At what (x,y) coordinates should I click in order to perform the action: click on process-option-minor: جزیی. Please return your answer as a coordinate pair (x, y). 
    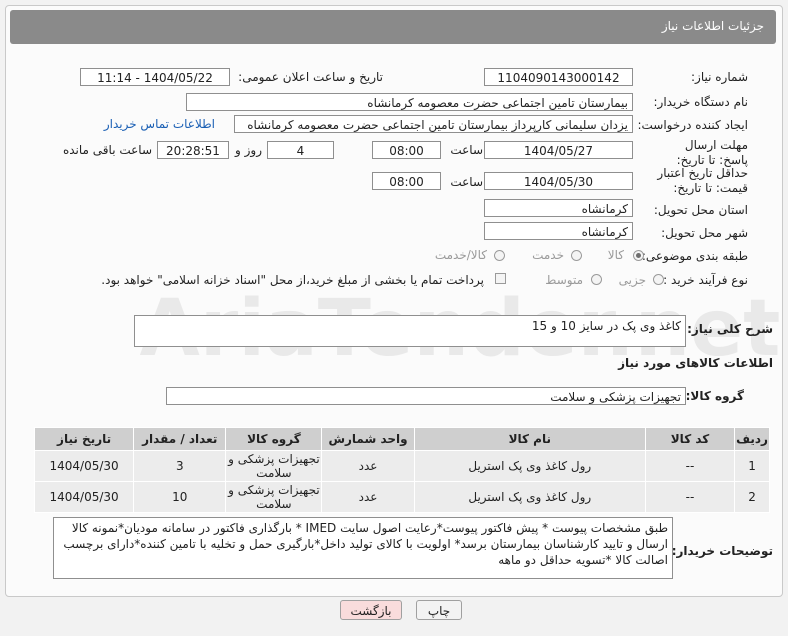
    Looking at the image, I should click on (632, 280).